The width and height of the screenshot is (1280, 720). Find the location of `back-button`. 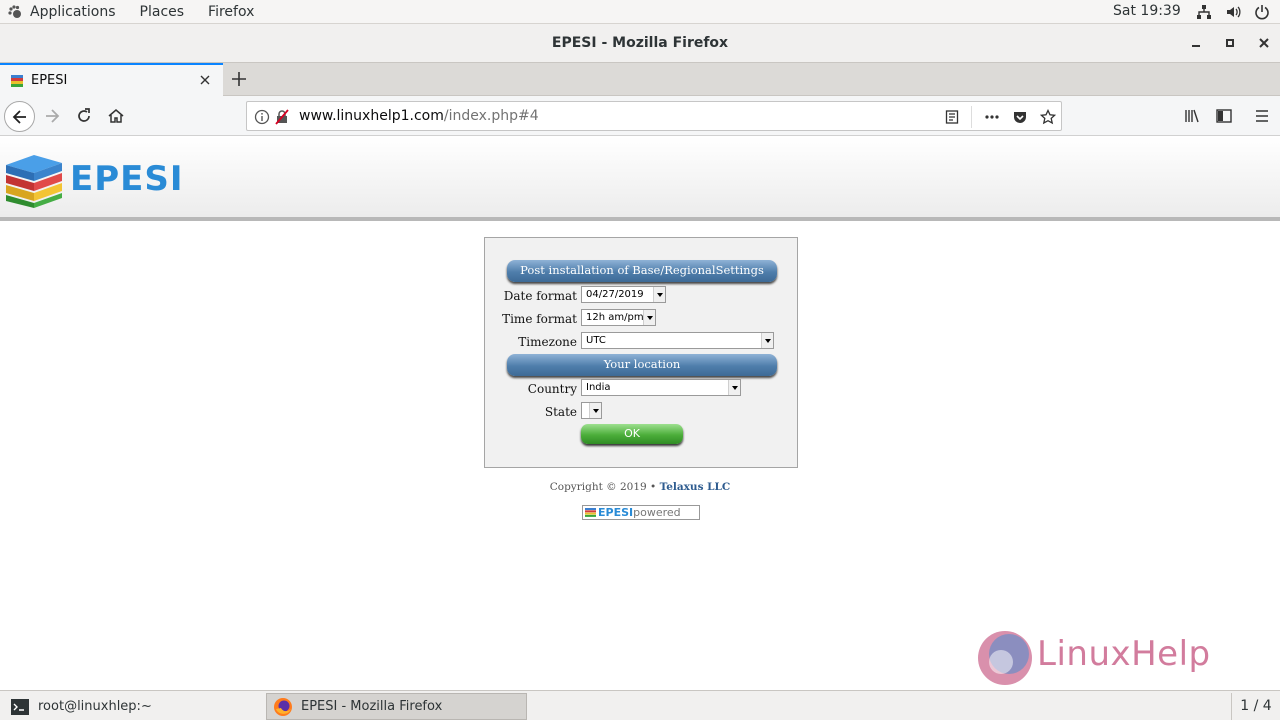

back-button is located at coordinates (19, 116).